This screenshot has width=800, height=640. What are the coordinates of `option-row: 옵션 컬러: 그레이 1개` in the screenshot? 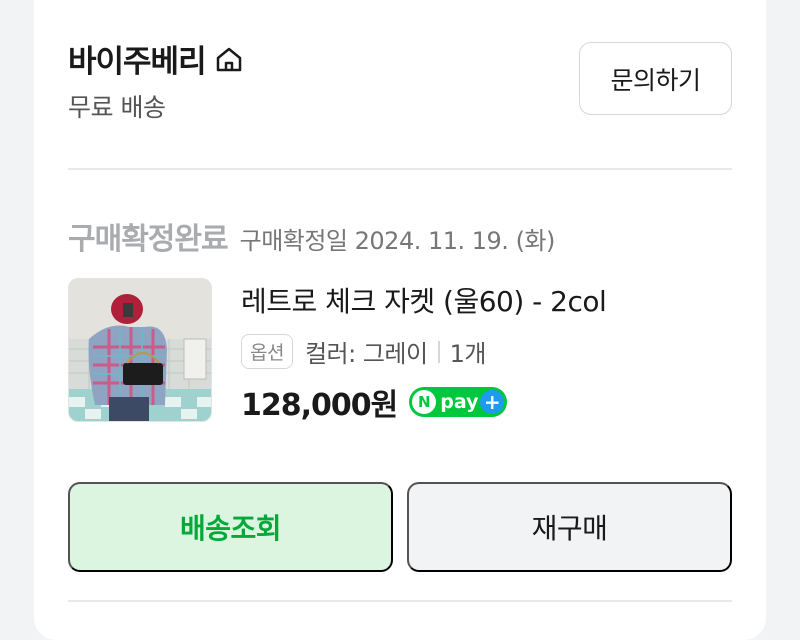 It's located at (363, 351).